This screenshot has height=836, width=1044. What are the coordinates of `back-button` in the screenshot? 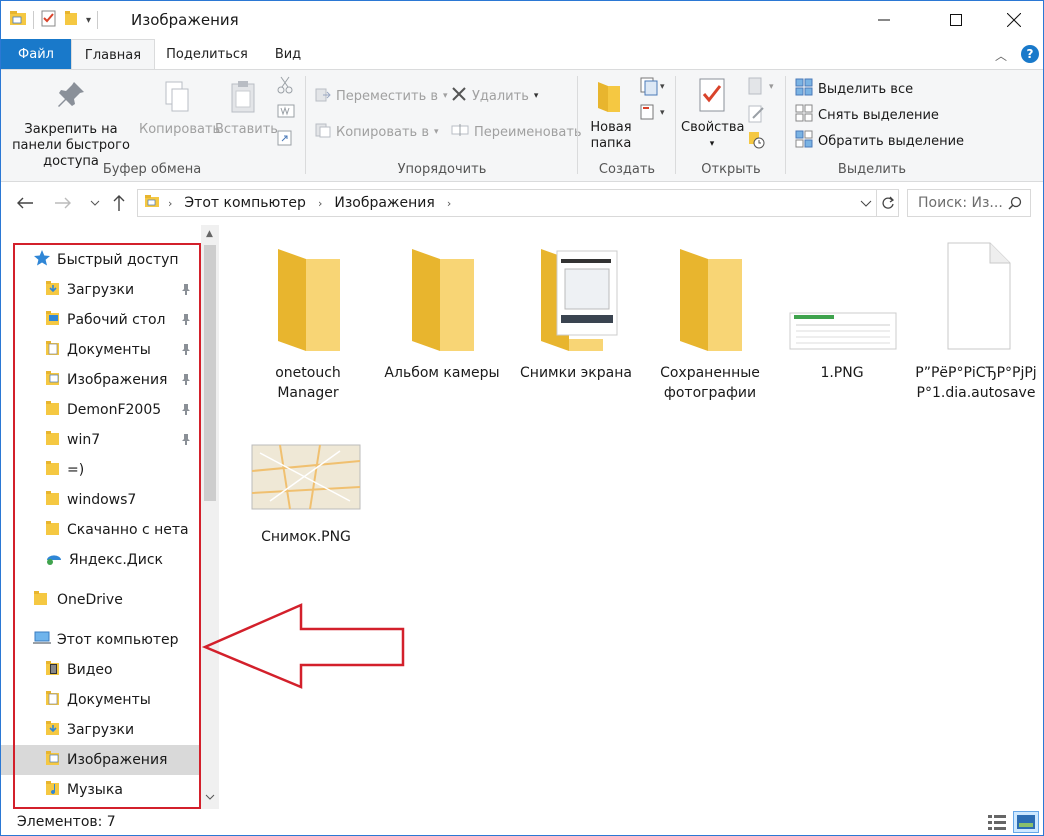 It's located at (25, 203).